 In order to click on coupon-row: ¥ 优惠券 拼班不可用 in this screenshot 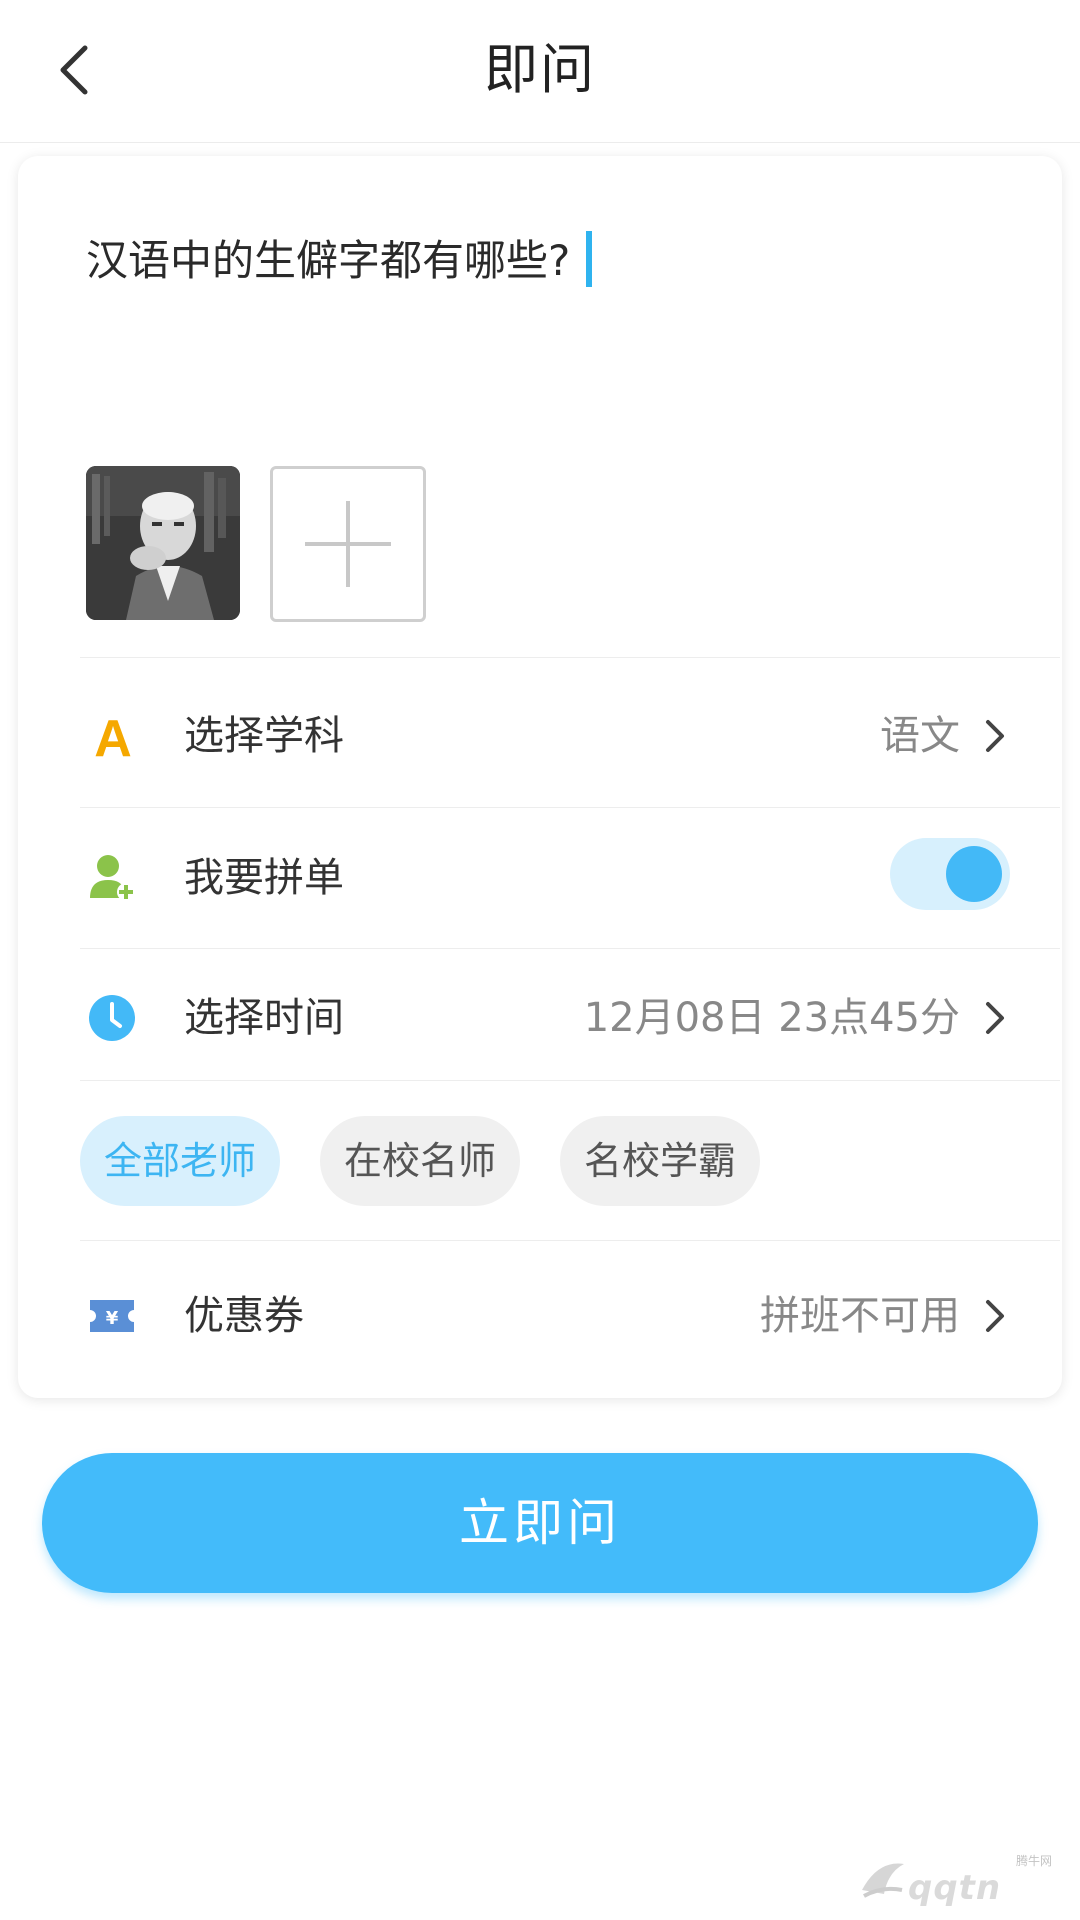, I will do `click(545, 1316)`.